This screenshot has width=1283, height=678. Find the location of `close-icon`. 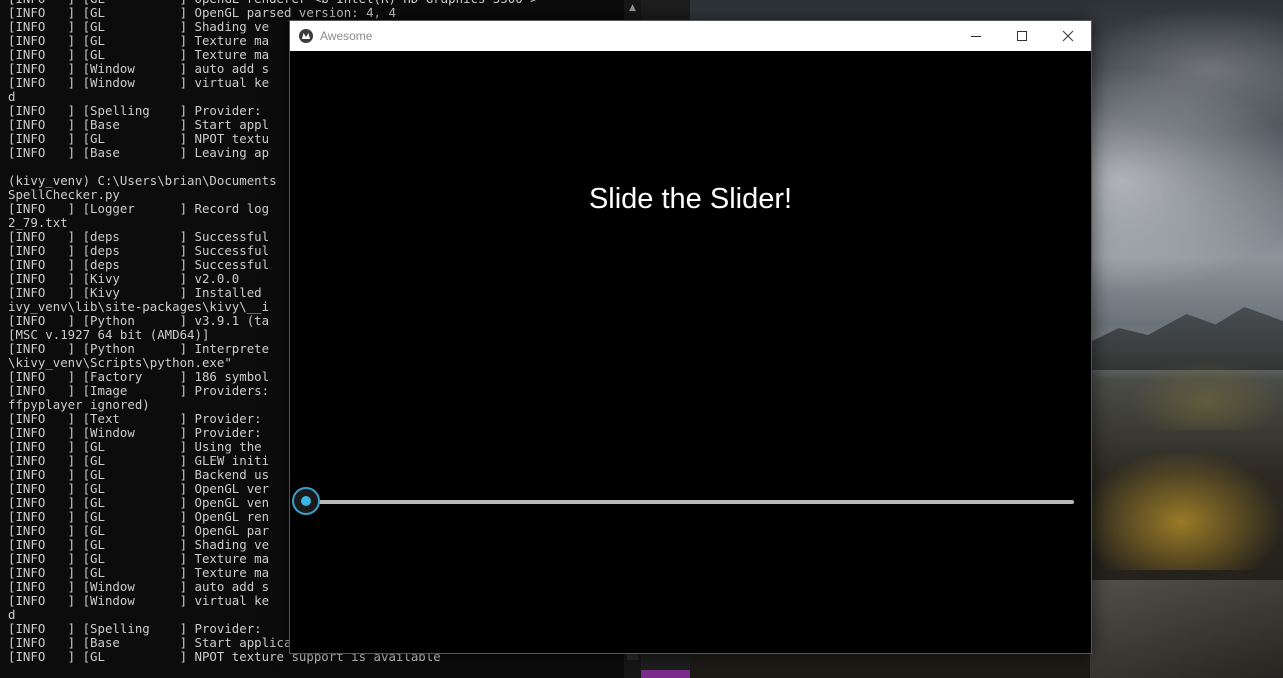

close-icon is located at coordinates (1068, 36).